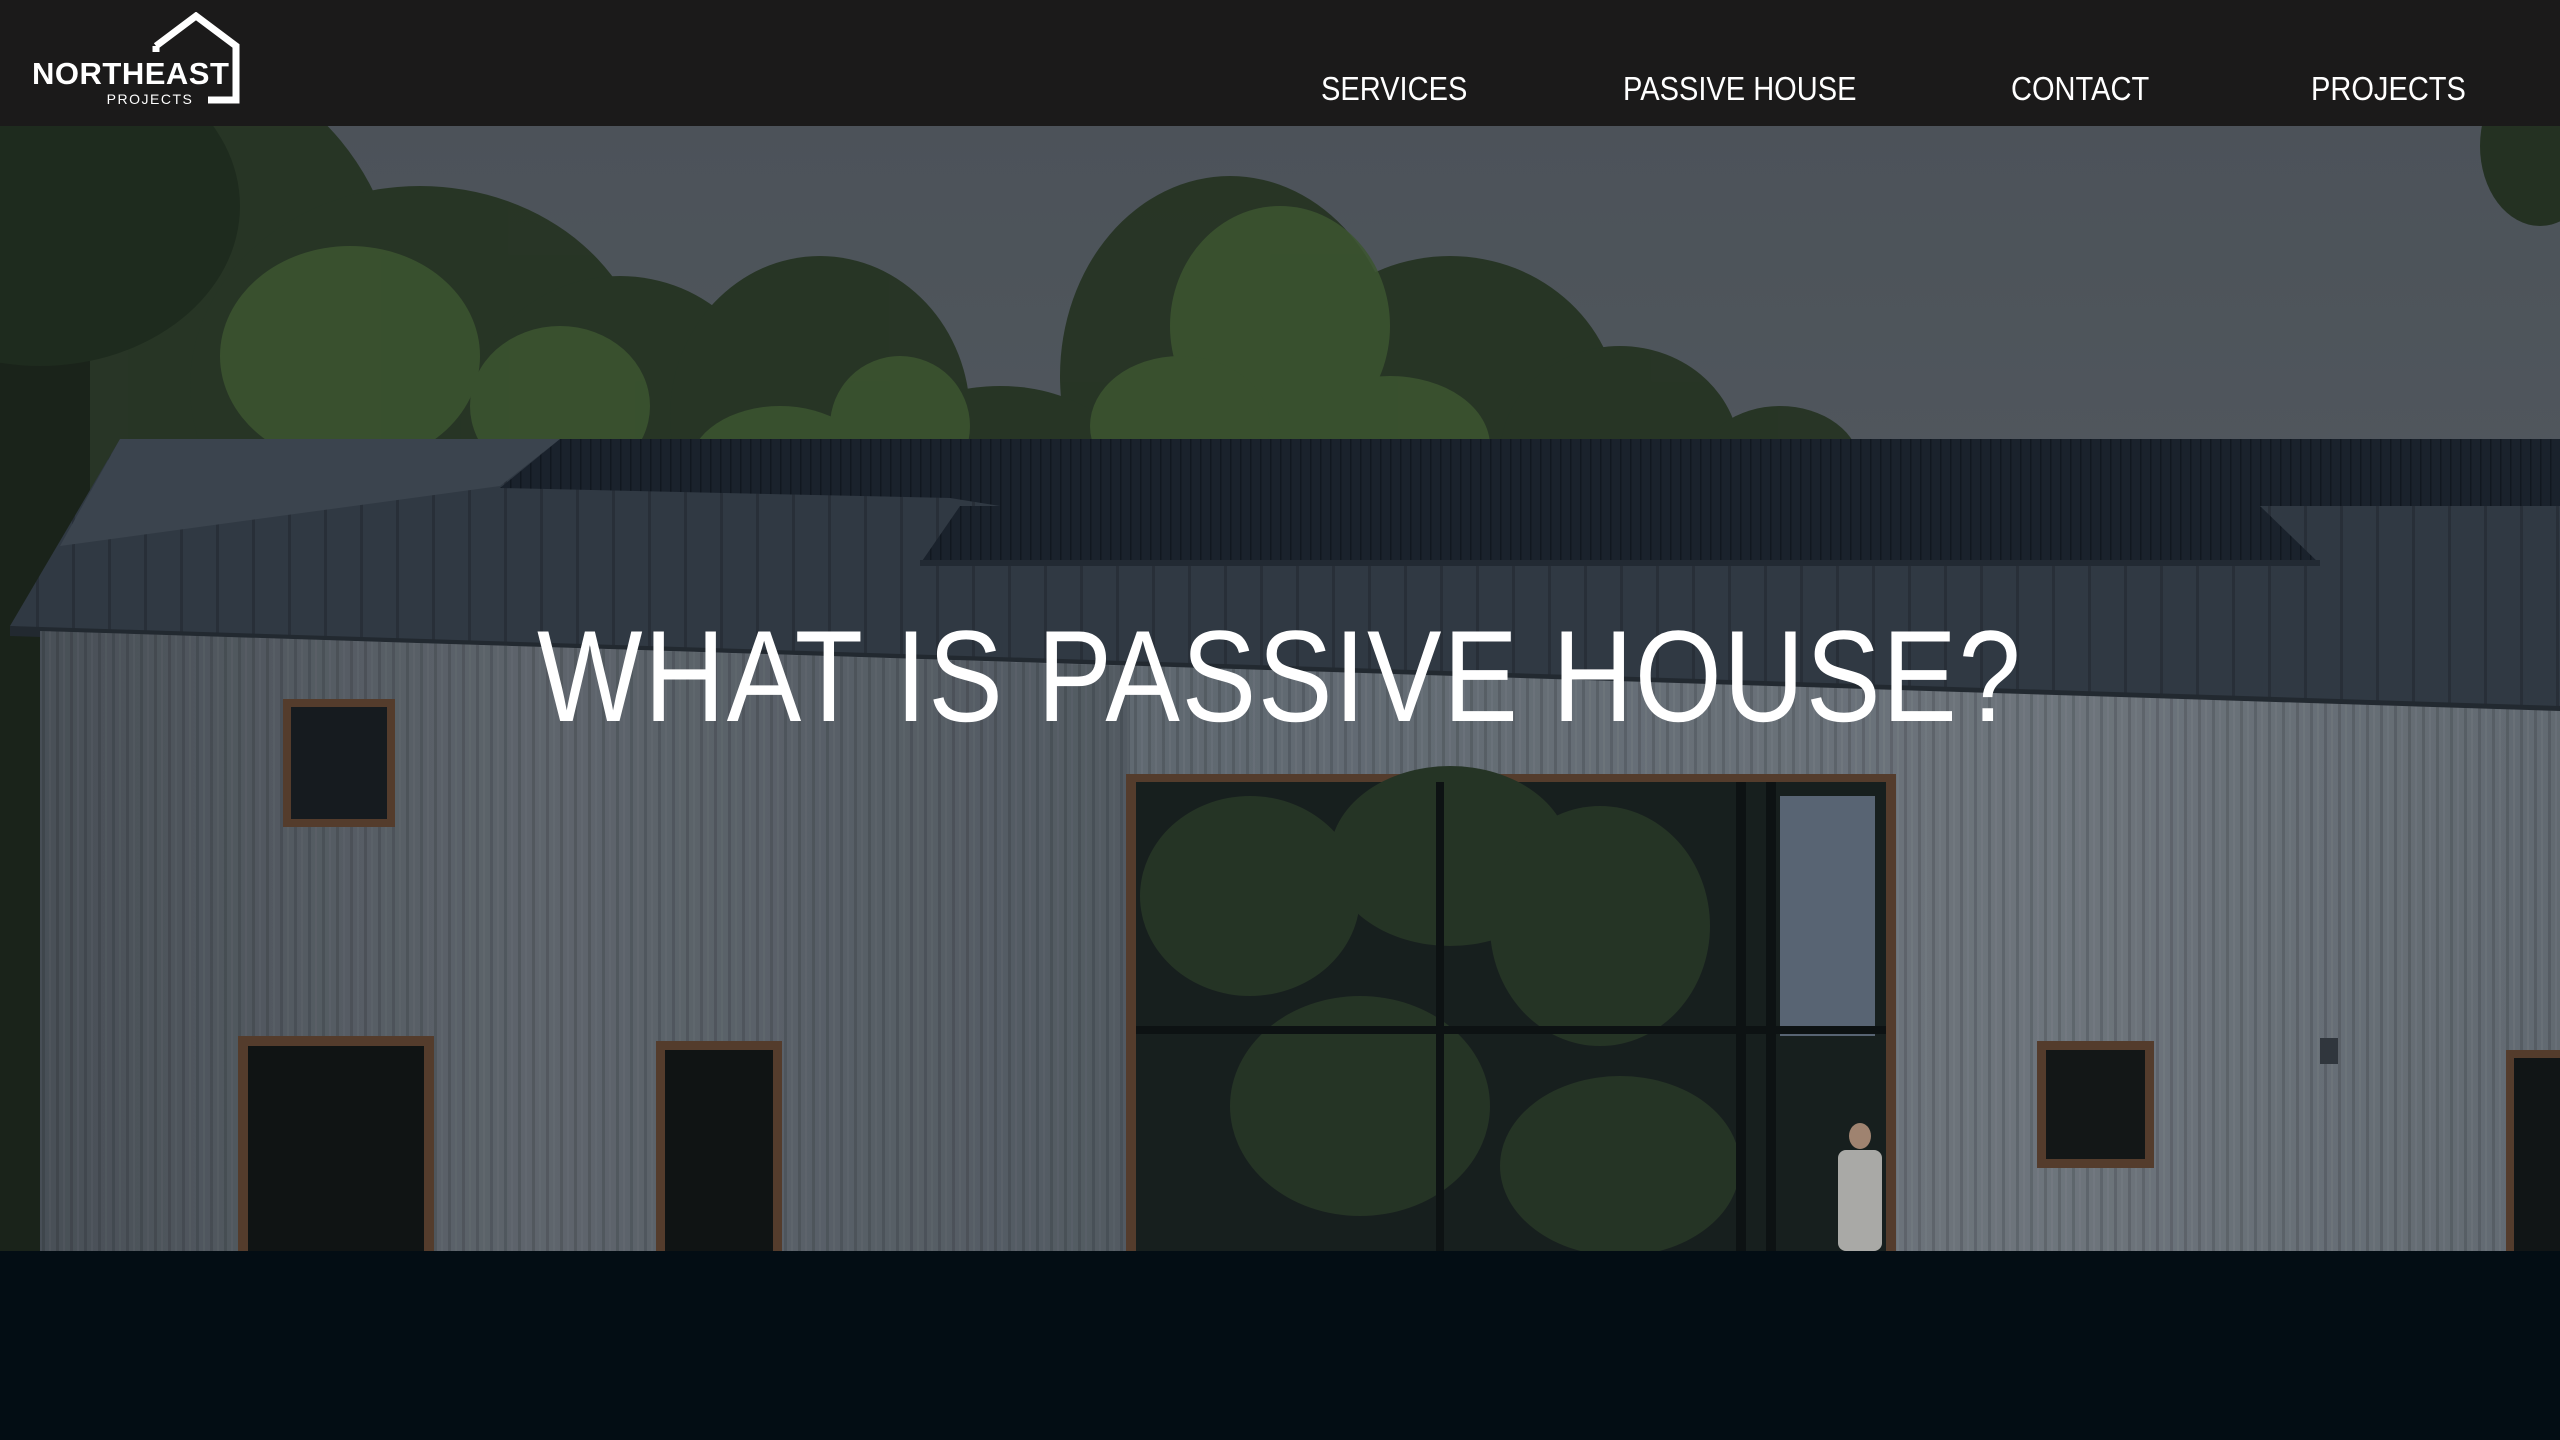 This screenshot has width=2560, height=1440. Describe the element at coordinates (1739, 88) in the screenshot. I see `nav-item-passive-house: PASSIVE HOUSE` at that location.